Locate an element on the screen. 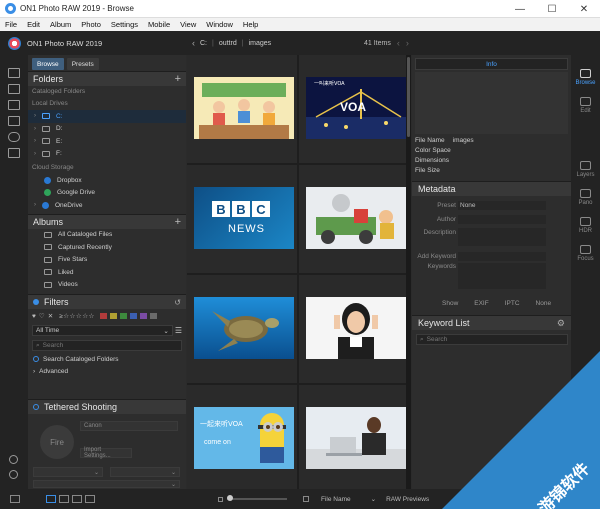  add-album-icon: + is located at coordinates (178, 222).